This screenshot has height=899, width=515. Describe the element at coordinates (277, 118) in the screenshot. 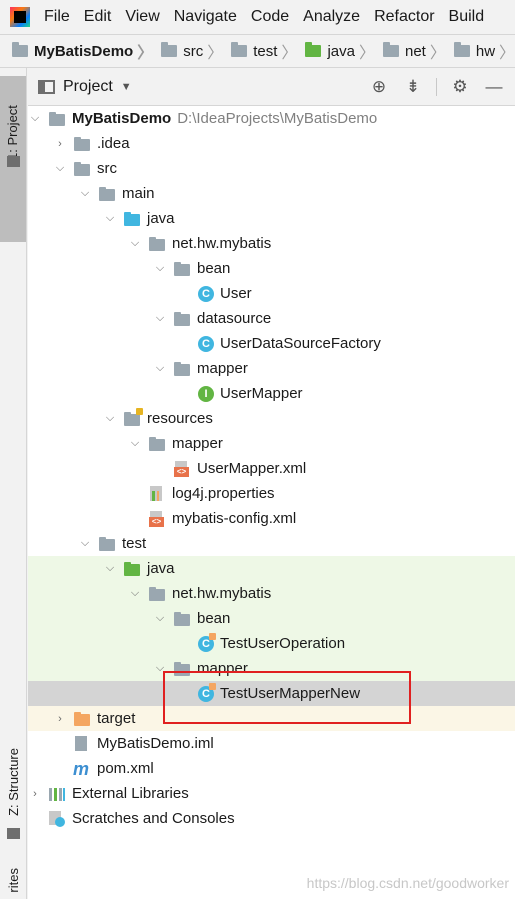

I see `project-path: D:\IdeaProjects\MyBatisDemo` at that location.